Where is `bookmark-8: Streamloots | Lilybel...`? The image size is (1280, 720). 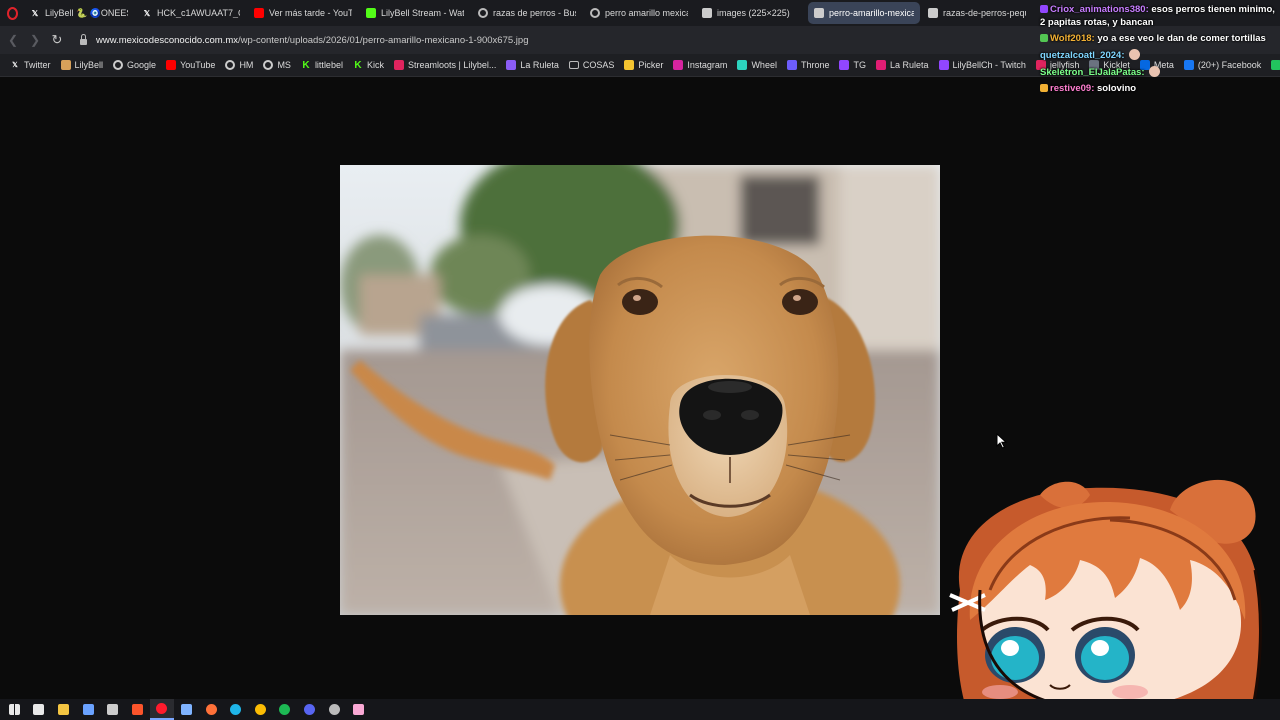
bookmark-8: Streamloots | Lilybel... is located at coordinates (446, 65).